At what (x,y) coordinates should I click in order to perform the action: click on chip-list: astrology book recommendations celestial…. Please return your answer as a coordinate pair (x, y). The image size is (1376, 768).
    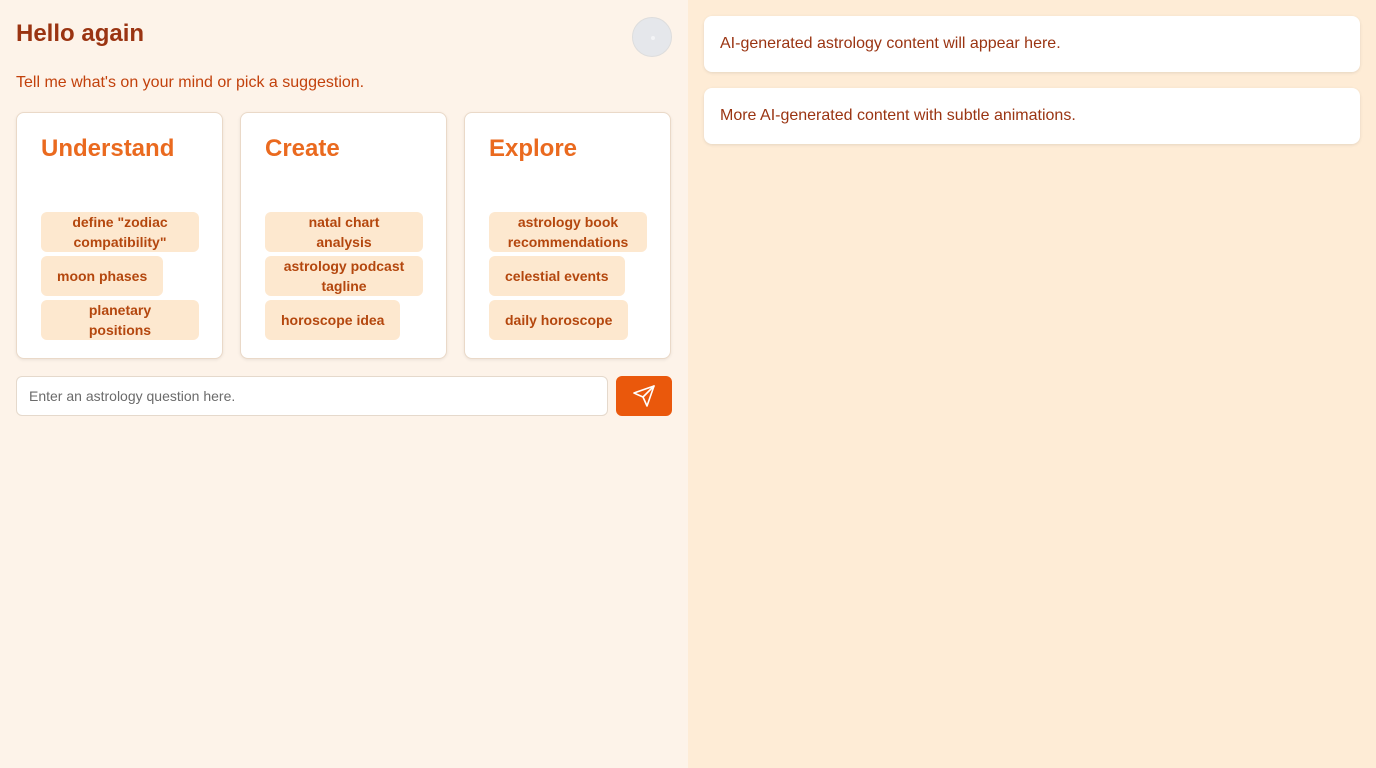
    Looking at the image, I should click on (568, 276).